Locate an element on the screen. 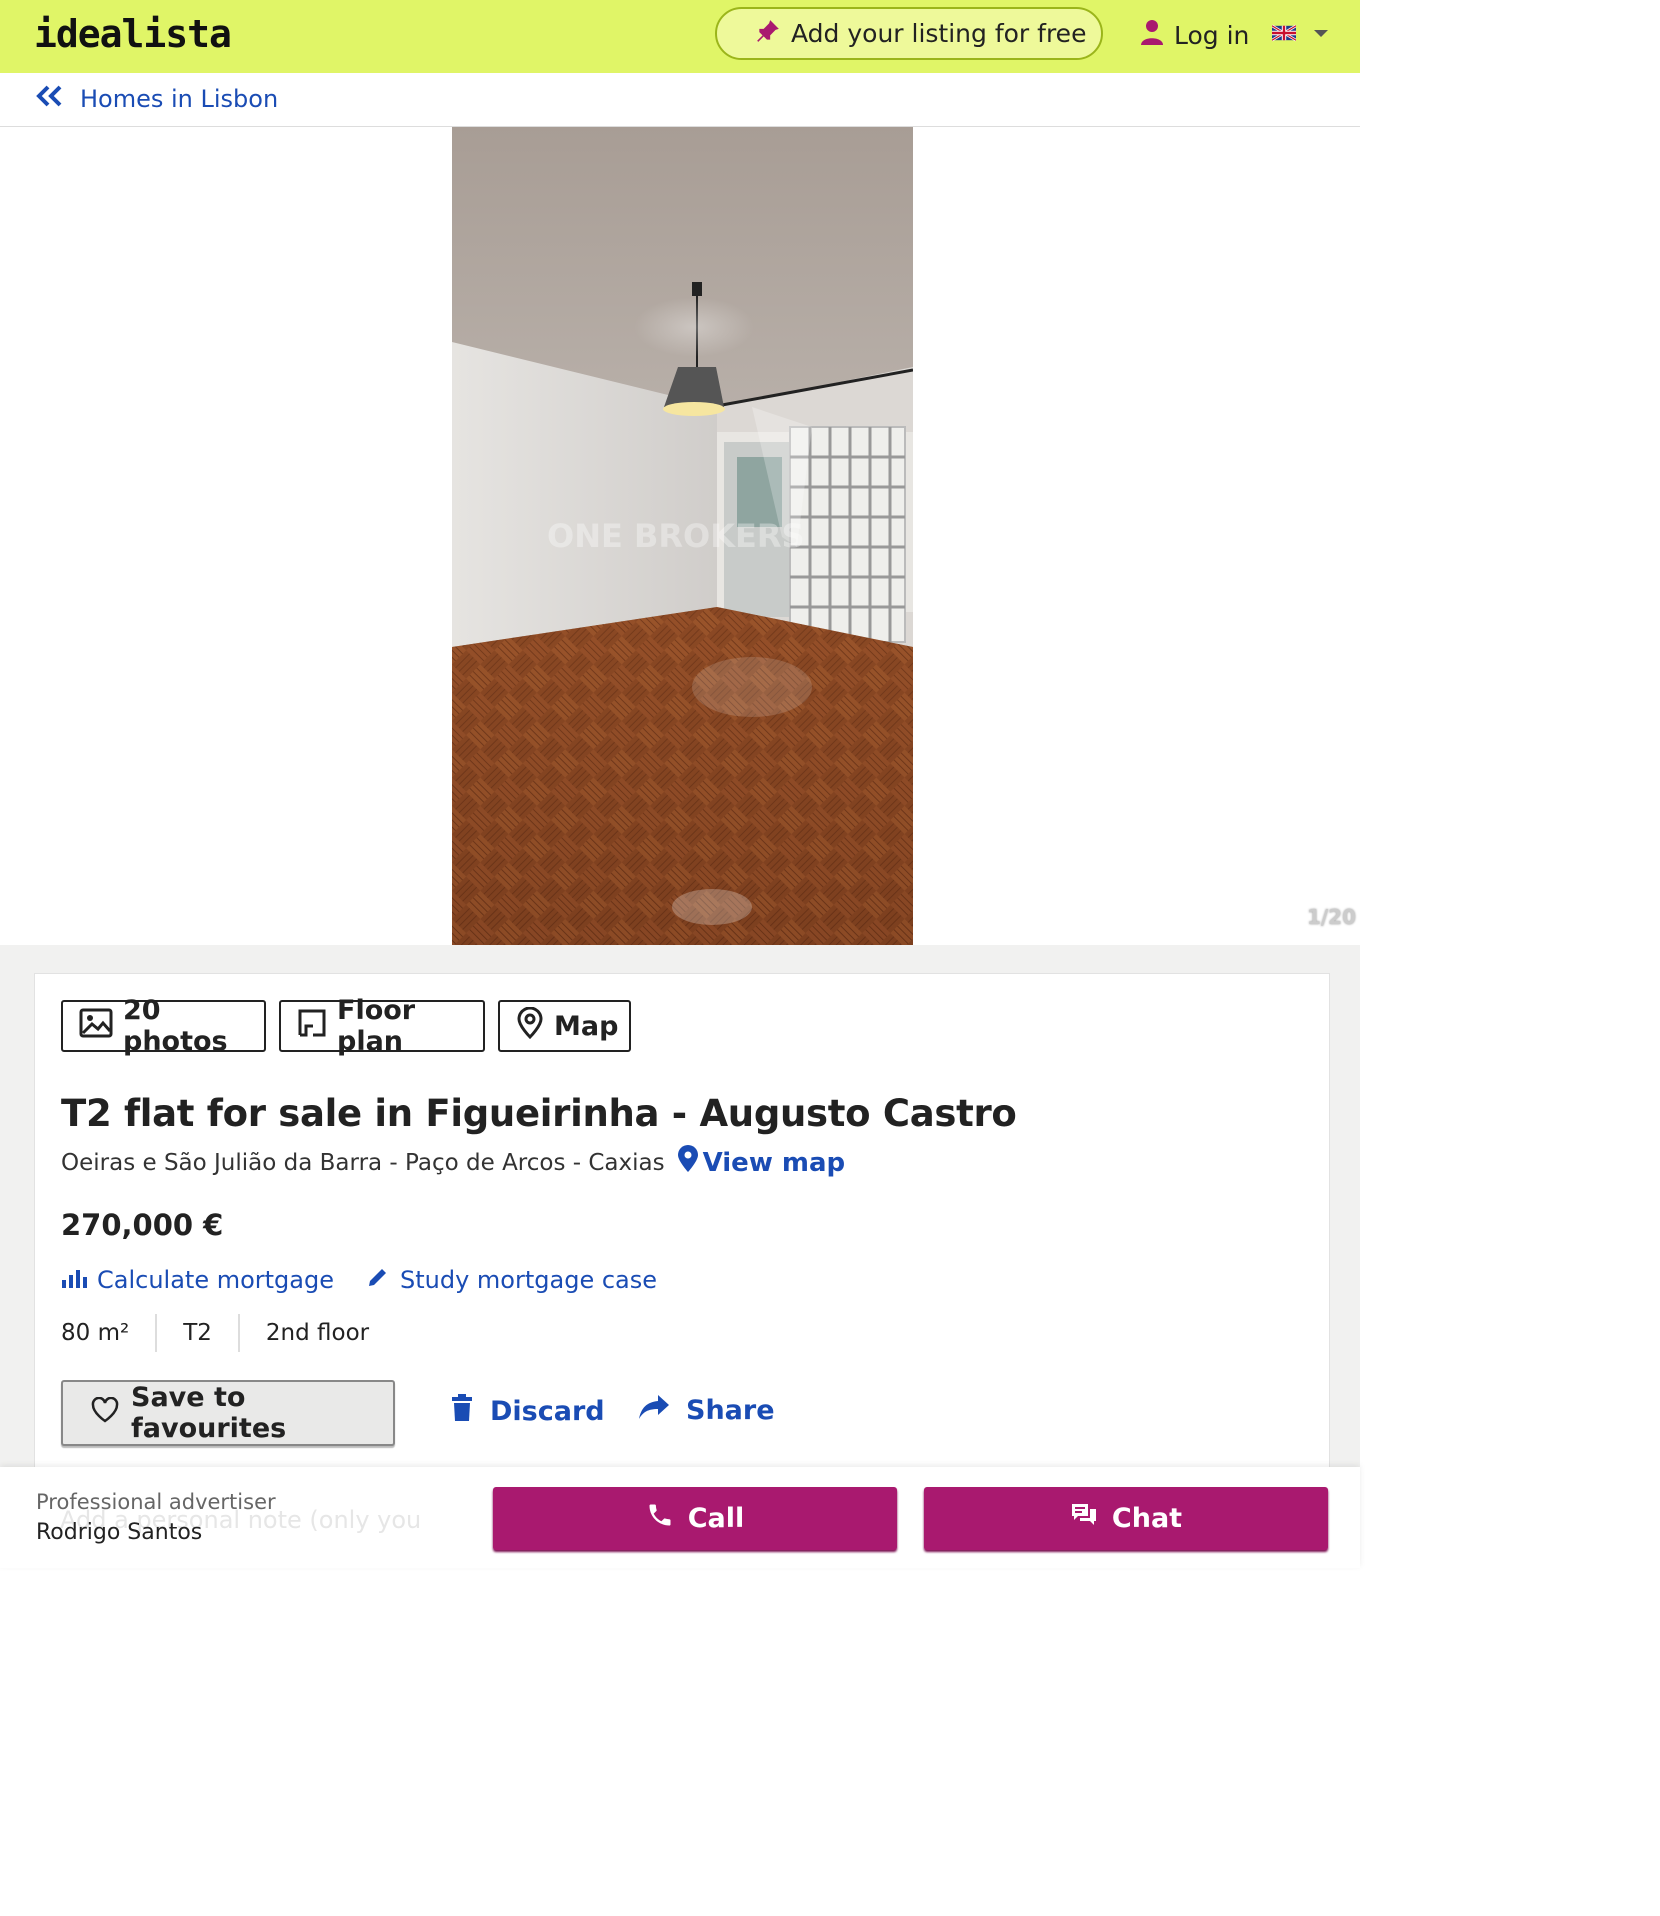 Image resolution: width=1660 pixels, height=1916 pixels. map-button: Map is located at coordinates (564, 1026).